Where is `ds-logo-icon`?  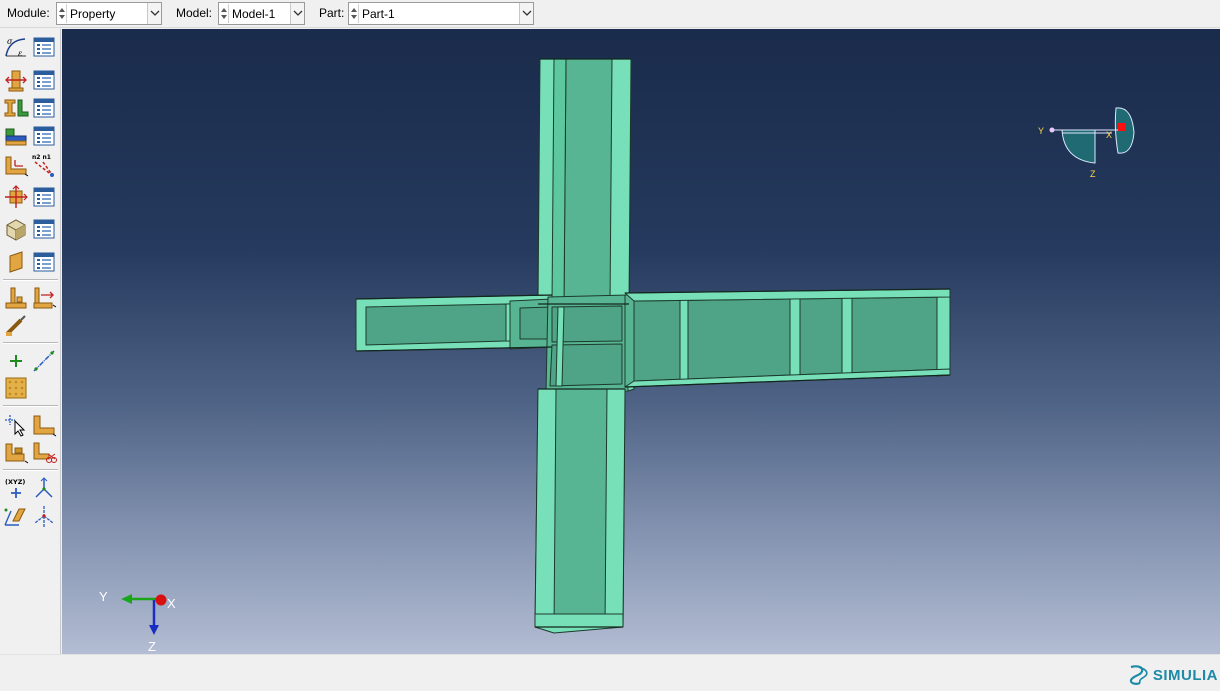 ds-logo-icon is located at coordinates (1138, 675).